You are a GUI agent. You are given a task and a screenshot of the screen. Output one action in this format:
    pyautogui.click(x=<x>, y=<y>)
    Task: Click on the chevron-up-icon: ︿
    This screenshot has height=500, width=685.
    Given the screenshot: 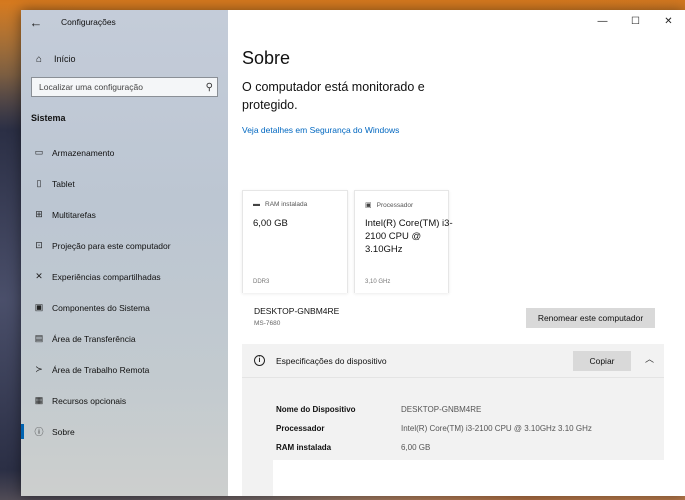 What is the action you would take?
    pyautogui.click(x=649, y=358)
    